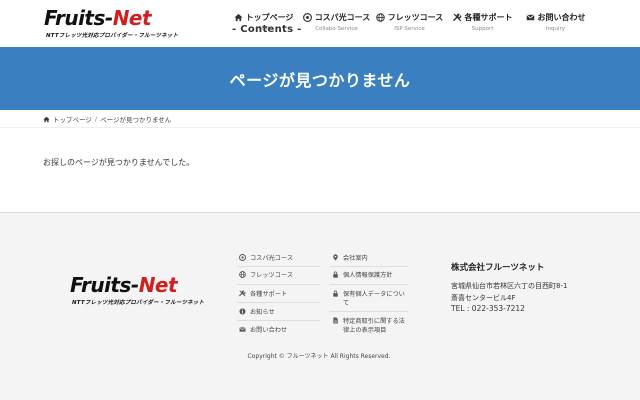 This screenshot has width=640, height=400. What do you see at coordinates (319, 356) in the screenshot?
I see `copyright: Copyright © フルーツネット All Rights Reserved.` at bounding box center [319, 356].